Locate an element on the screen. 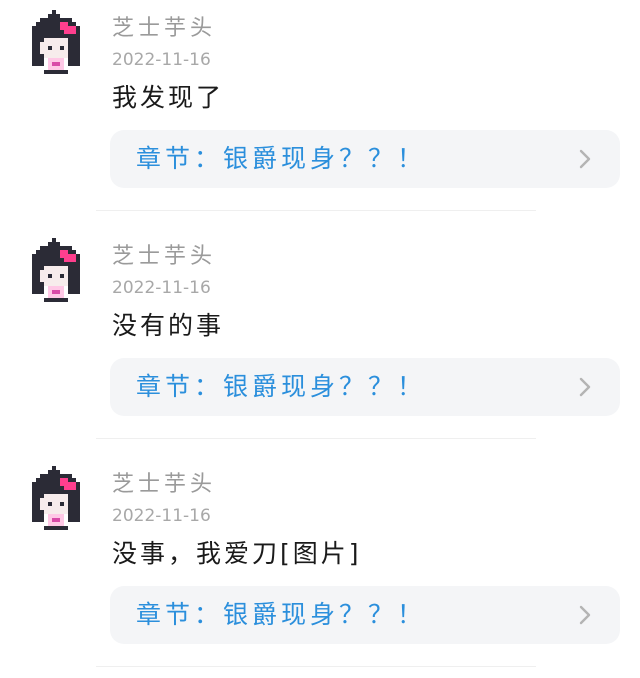 The image size is (640, 678). comment-message: 没有的事 is located at coordinates (168, 325).